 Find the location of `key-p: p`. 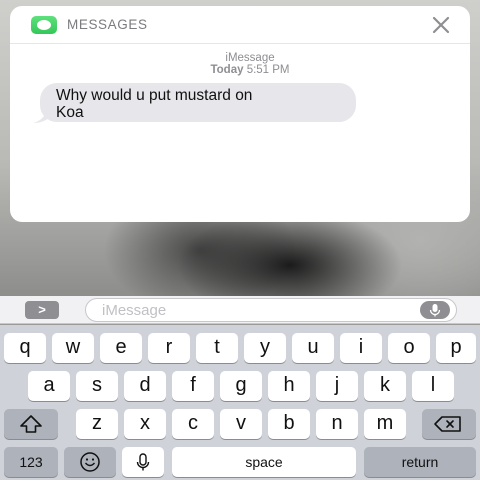

key-p: p is located at coordinates (456, 348).